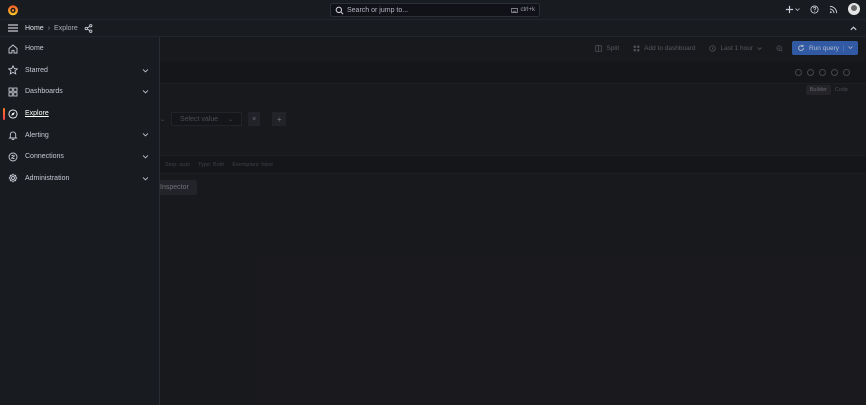 This screenshot has width=866, height=405. What do you see at coordinates (13, 178) in the screenshot?
I see `cog-icon` at bounding box center [13, 178].